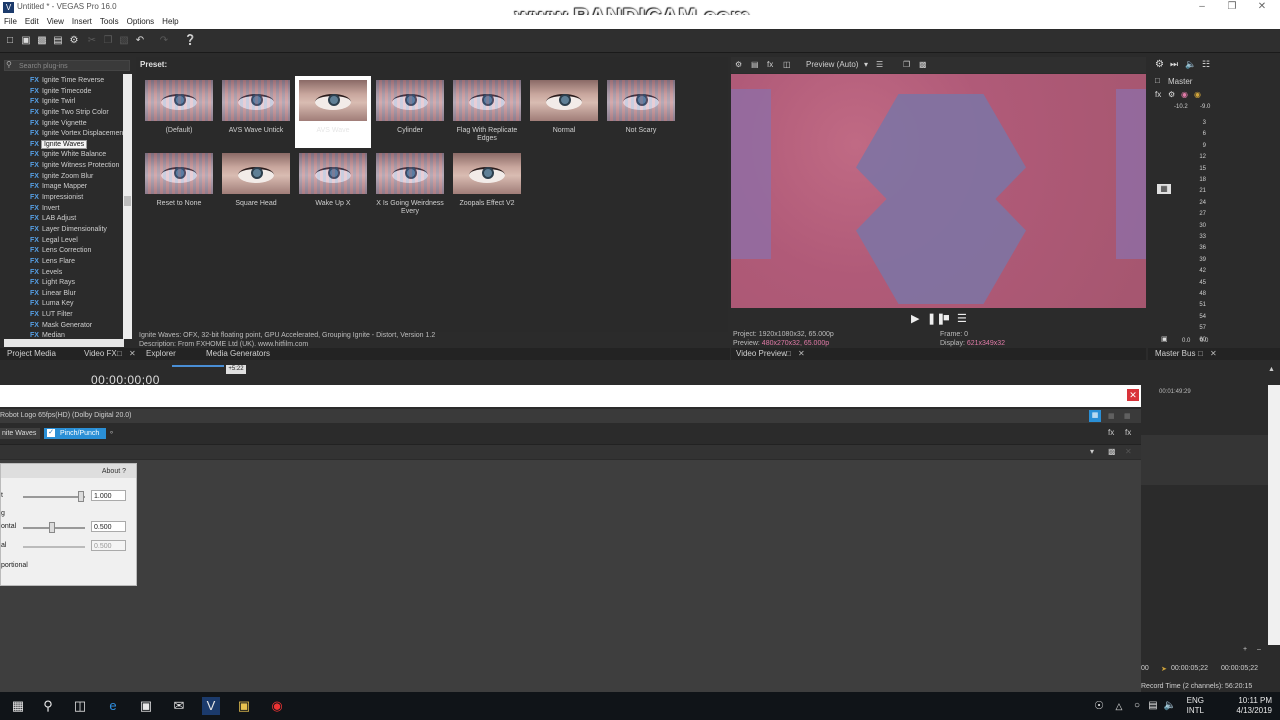 The image size is (1280, 720). I want to click on network-icon: ▤, so click(1153, 706).